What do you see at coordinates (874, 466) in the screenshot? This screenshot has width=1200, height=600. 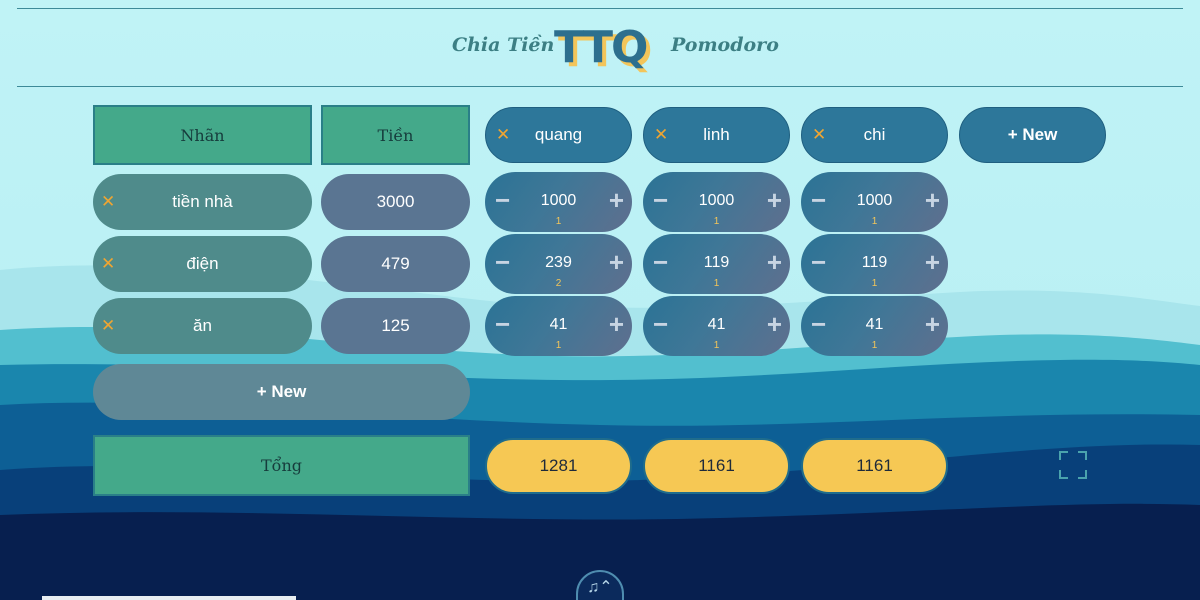 I see `total-chi: 1161` at bounding box center [874, 466].